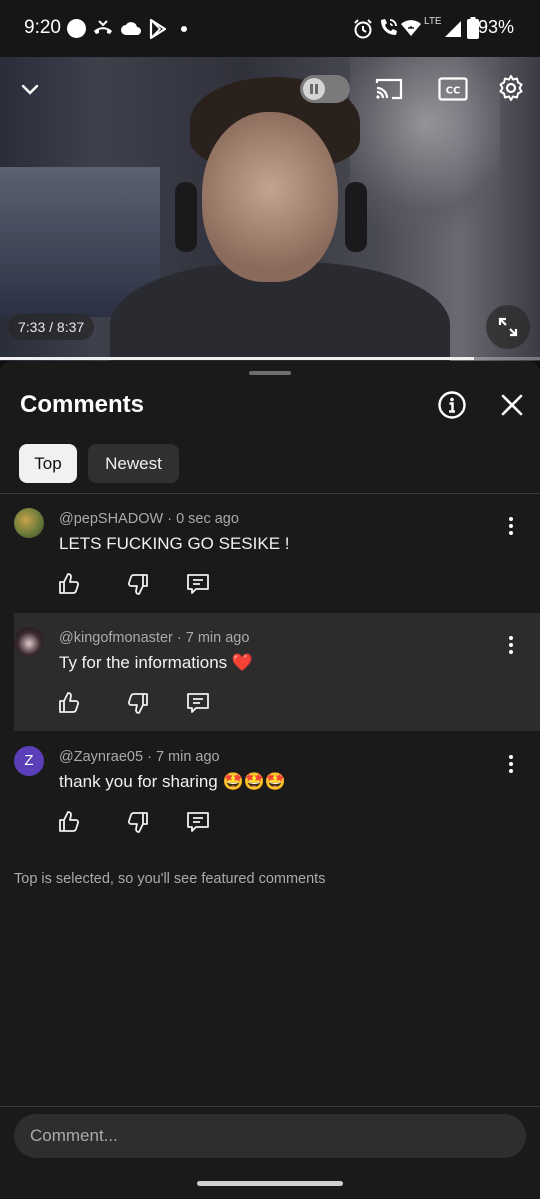 The height and width of the screenshot is (1199, 540). What do you see at coordinates (48, 463) in the screenshot?
I see `tab-top: Top` at bounding box center [48, 463].